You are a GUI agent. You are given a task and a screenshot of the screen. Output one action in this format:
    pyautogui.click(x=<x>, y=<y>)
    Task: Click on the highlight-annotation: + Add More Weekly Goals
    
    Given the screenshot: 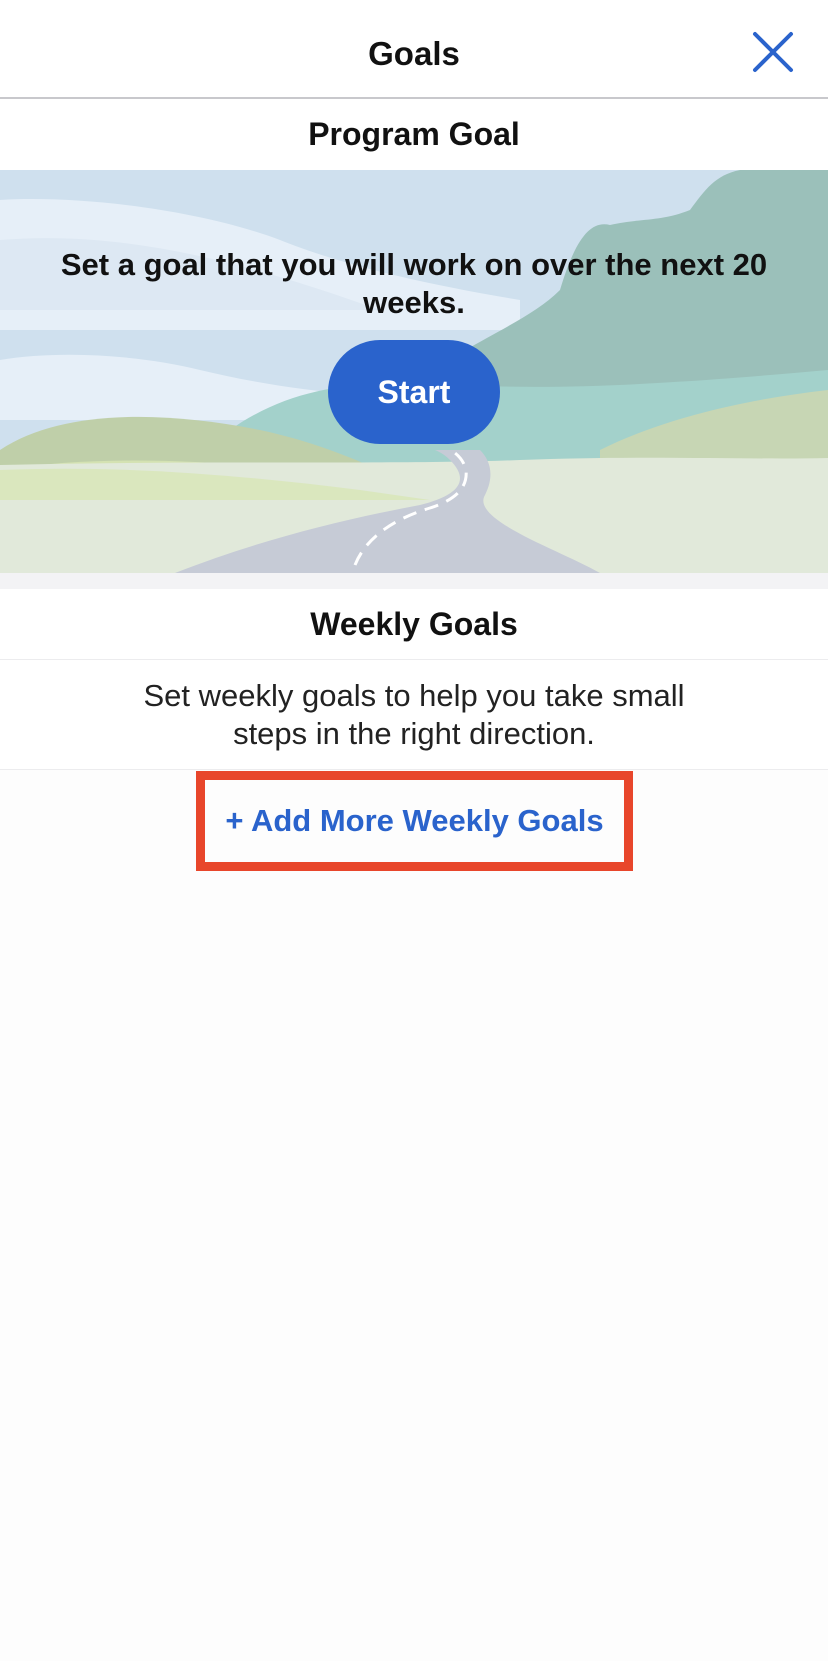 What is the action you would take?
    pyautogui.click(x=414, y=821)
    